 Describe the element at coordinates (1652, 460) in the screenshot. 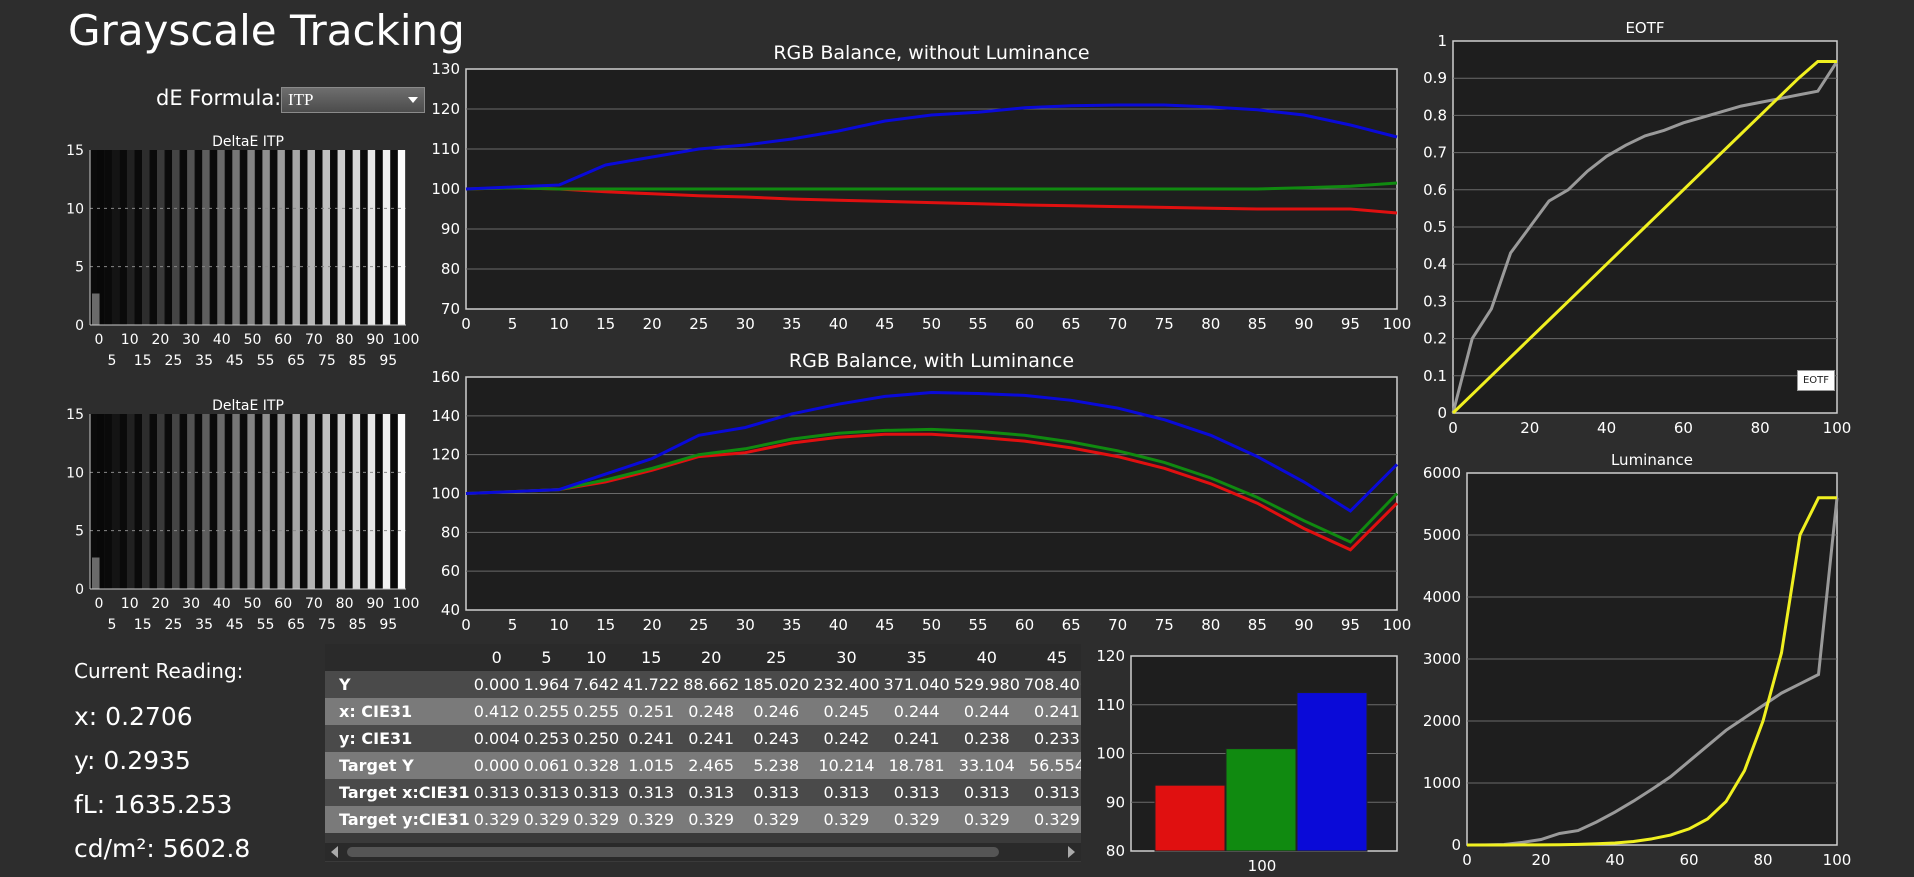

I see `chart-title: Luminance` at that location.